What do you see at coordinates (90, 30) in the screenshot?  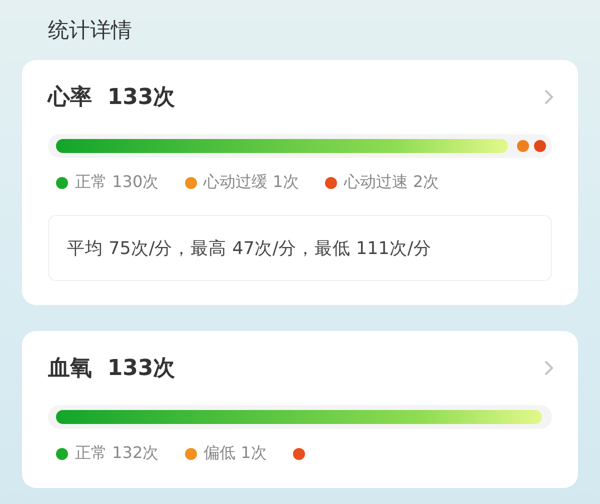 I see `section-title: 统计详情` at bounding box center [90, 30].